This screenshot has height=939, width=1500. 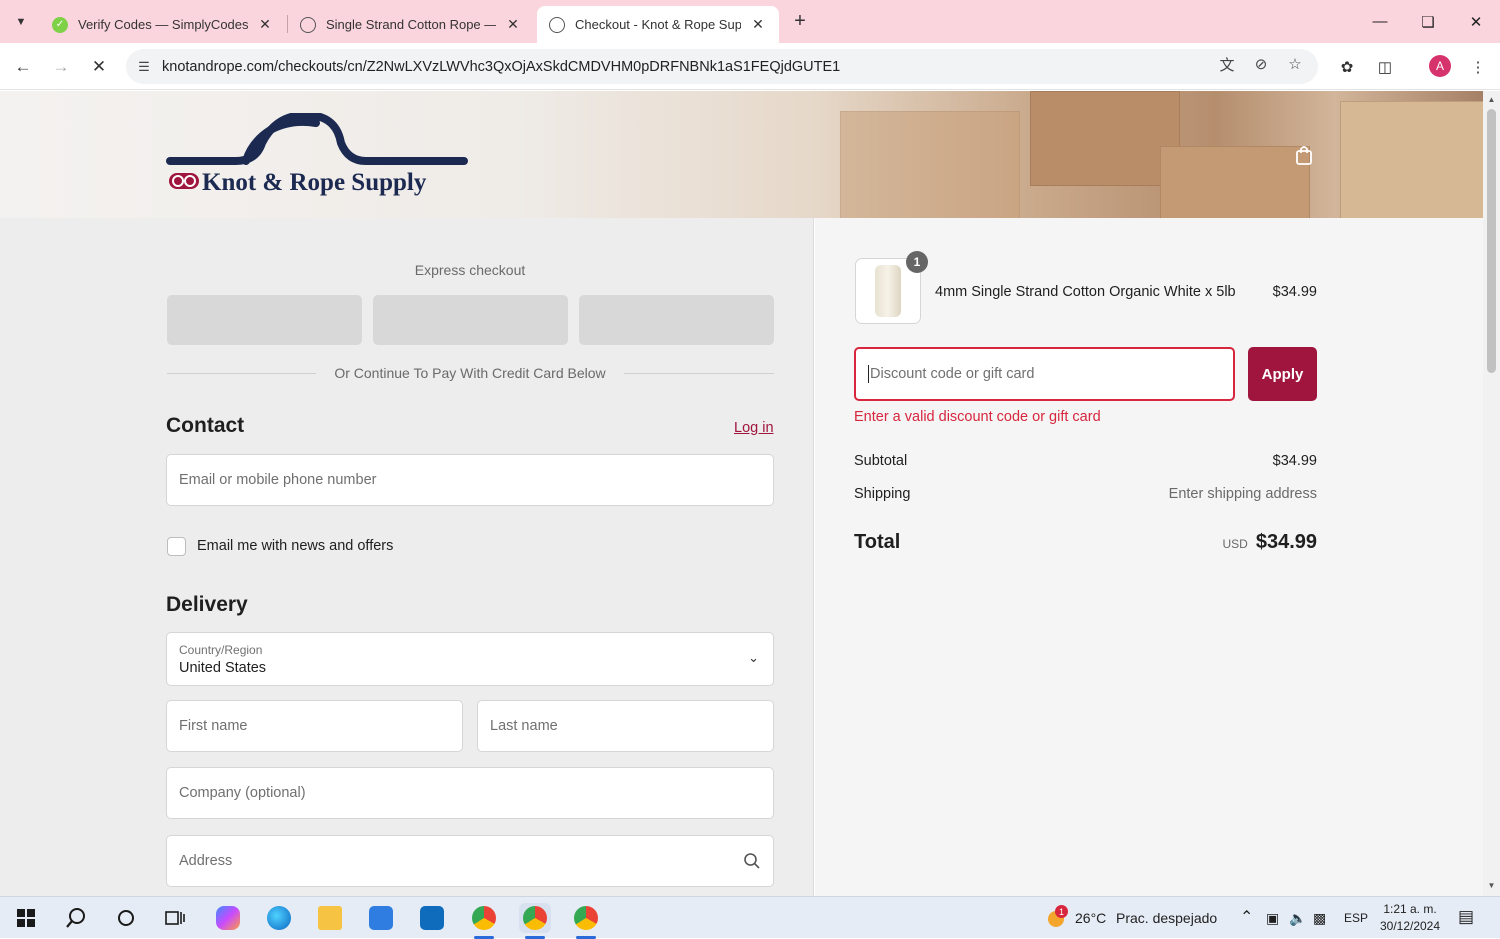 I want to click on edge-icon, so click(x=279, y=918).